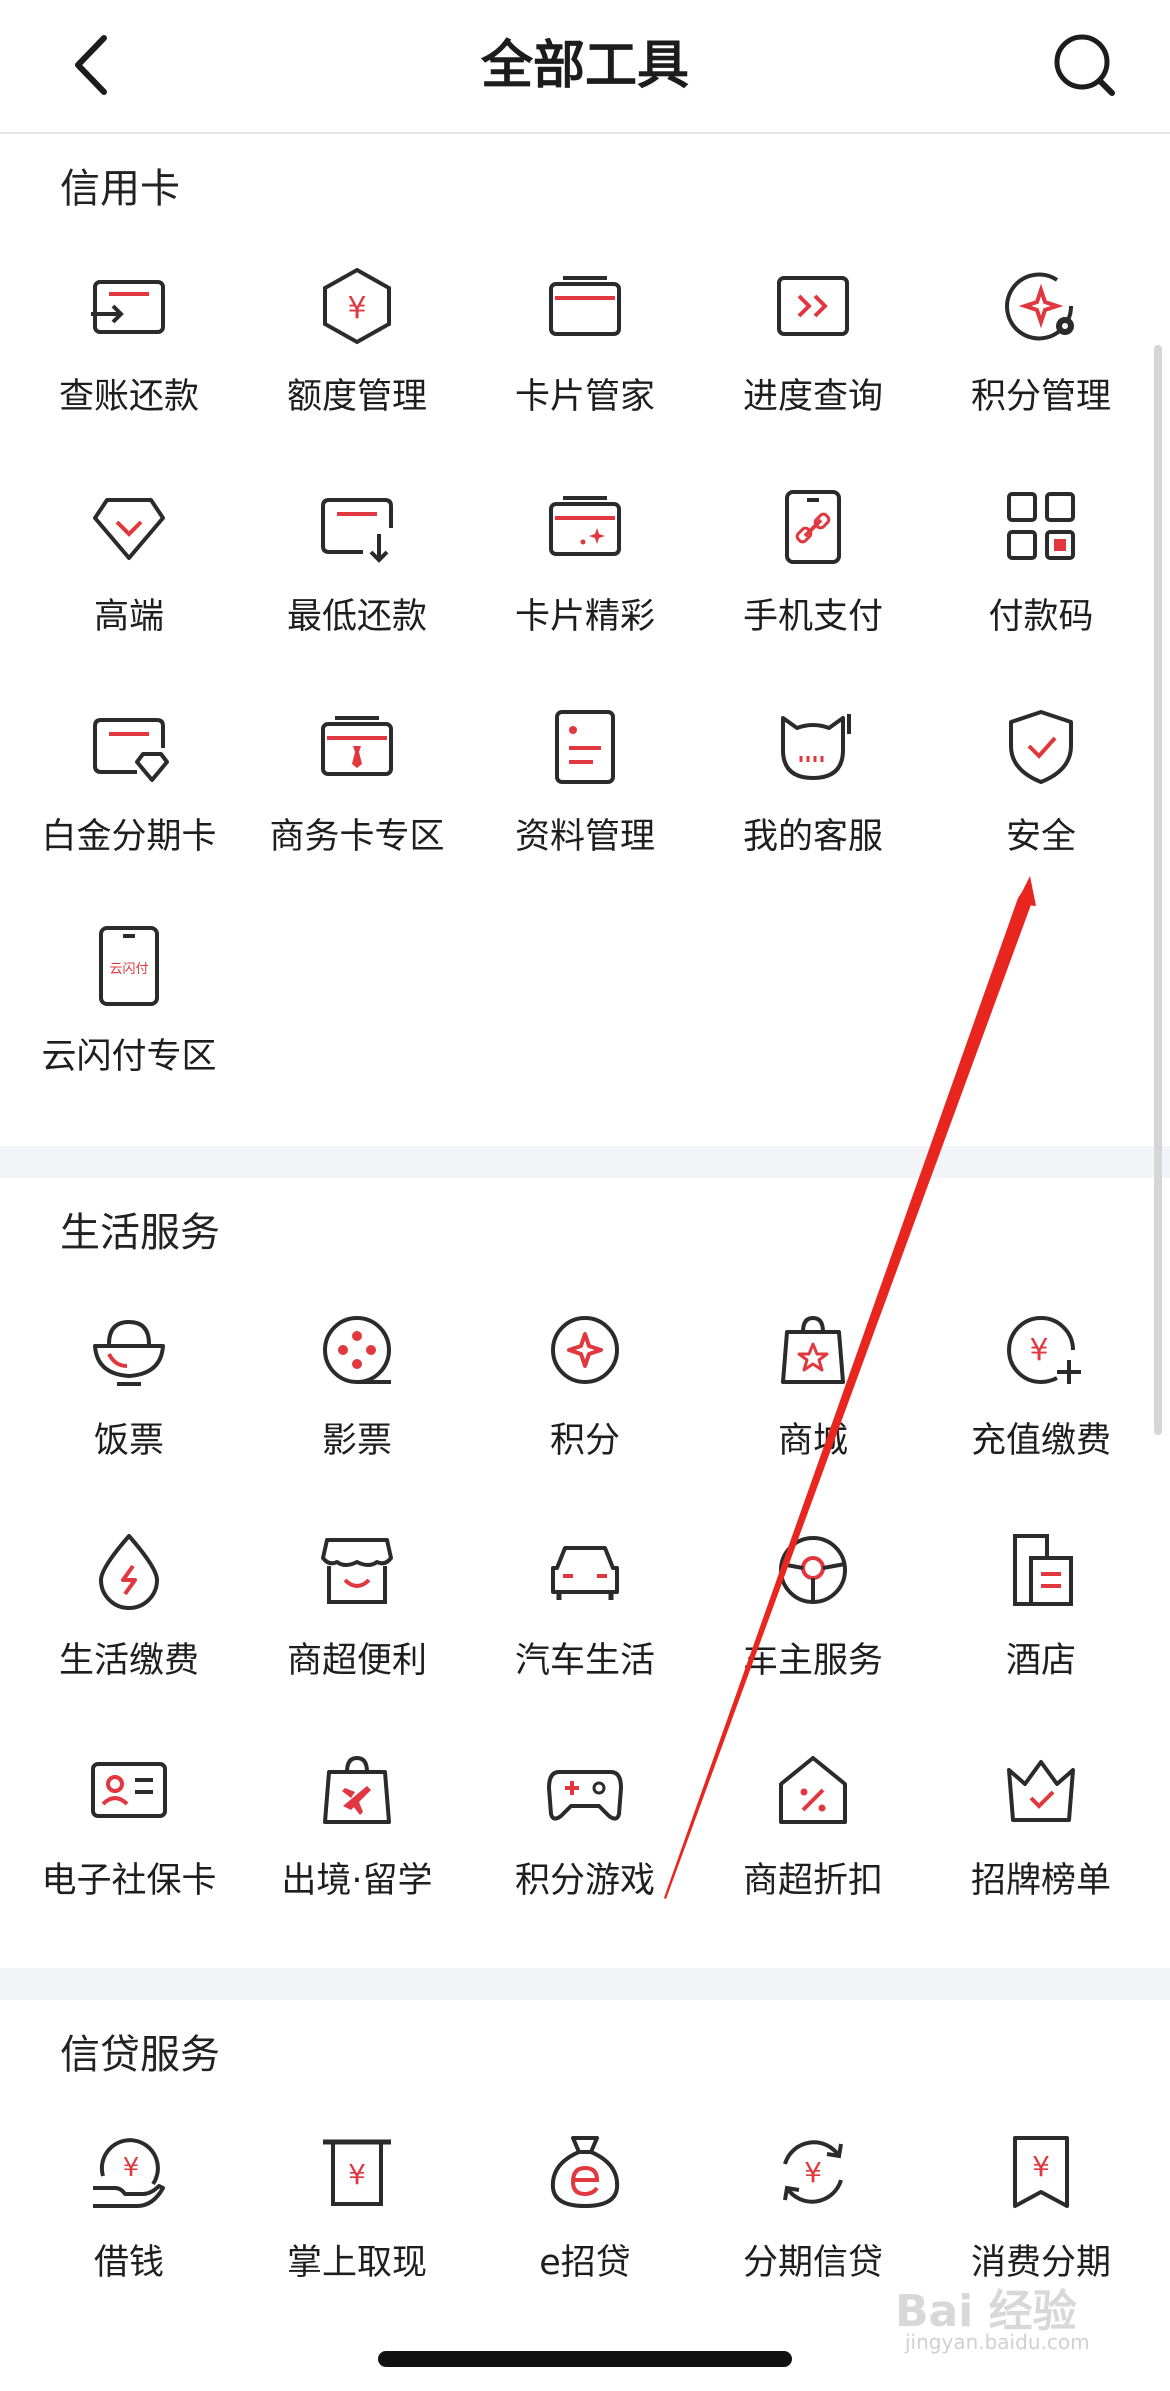 Image resolution: width=1170 pixels, height=2391 pixels. I want to click on tool-label: 商务卡专区, so click(357, 837).